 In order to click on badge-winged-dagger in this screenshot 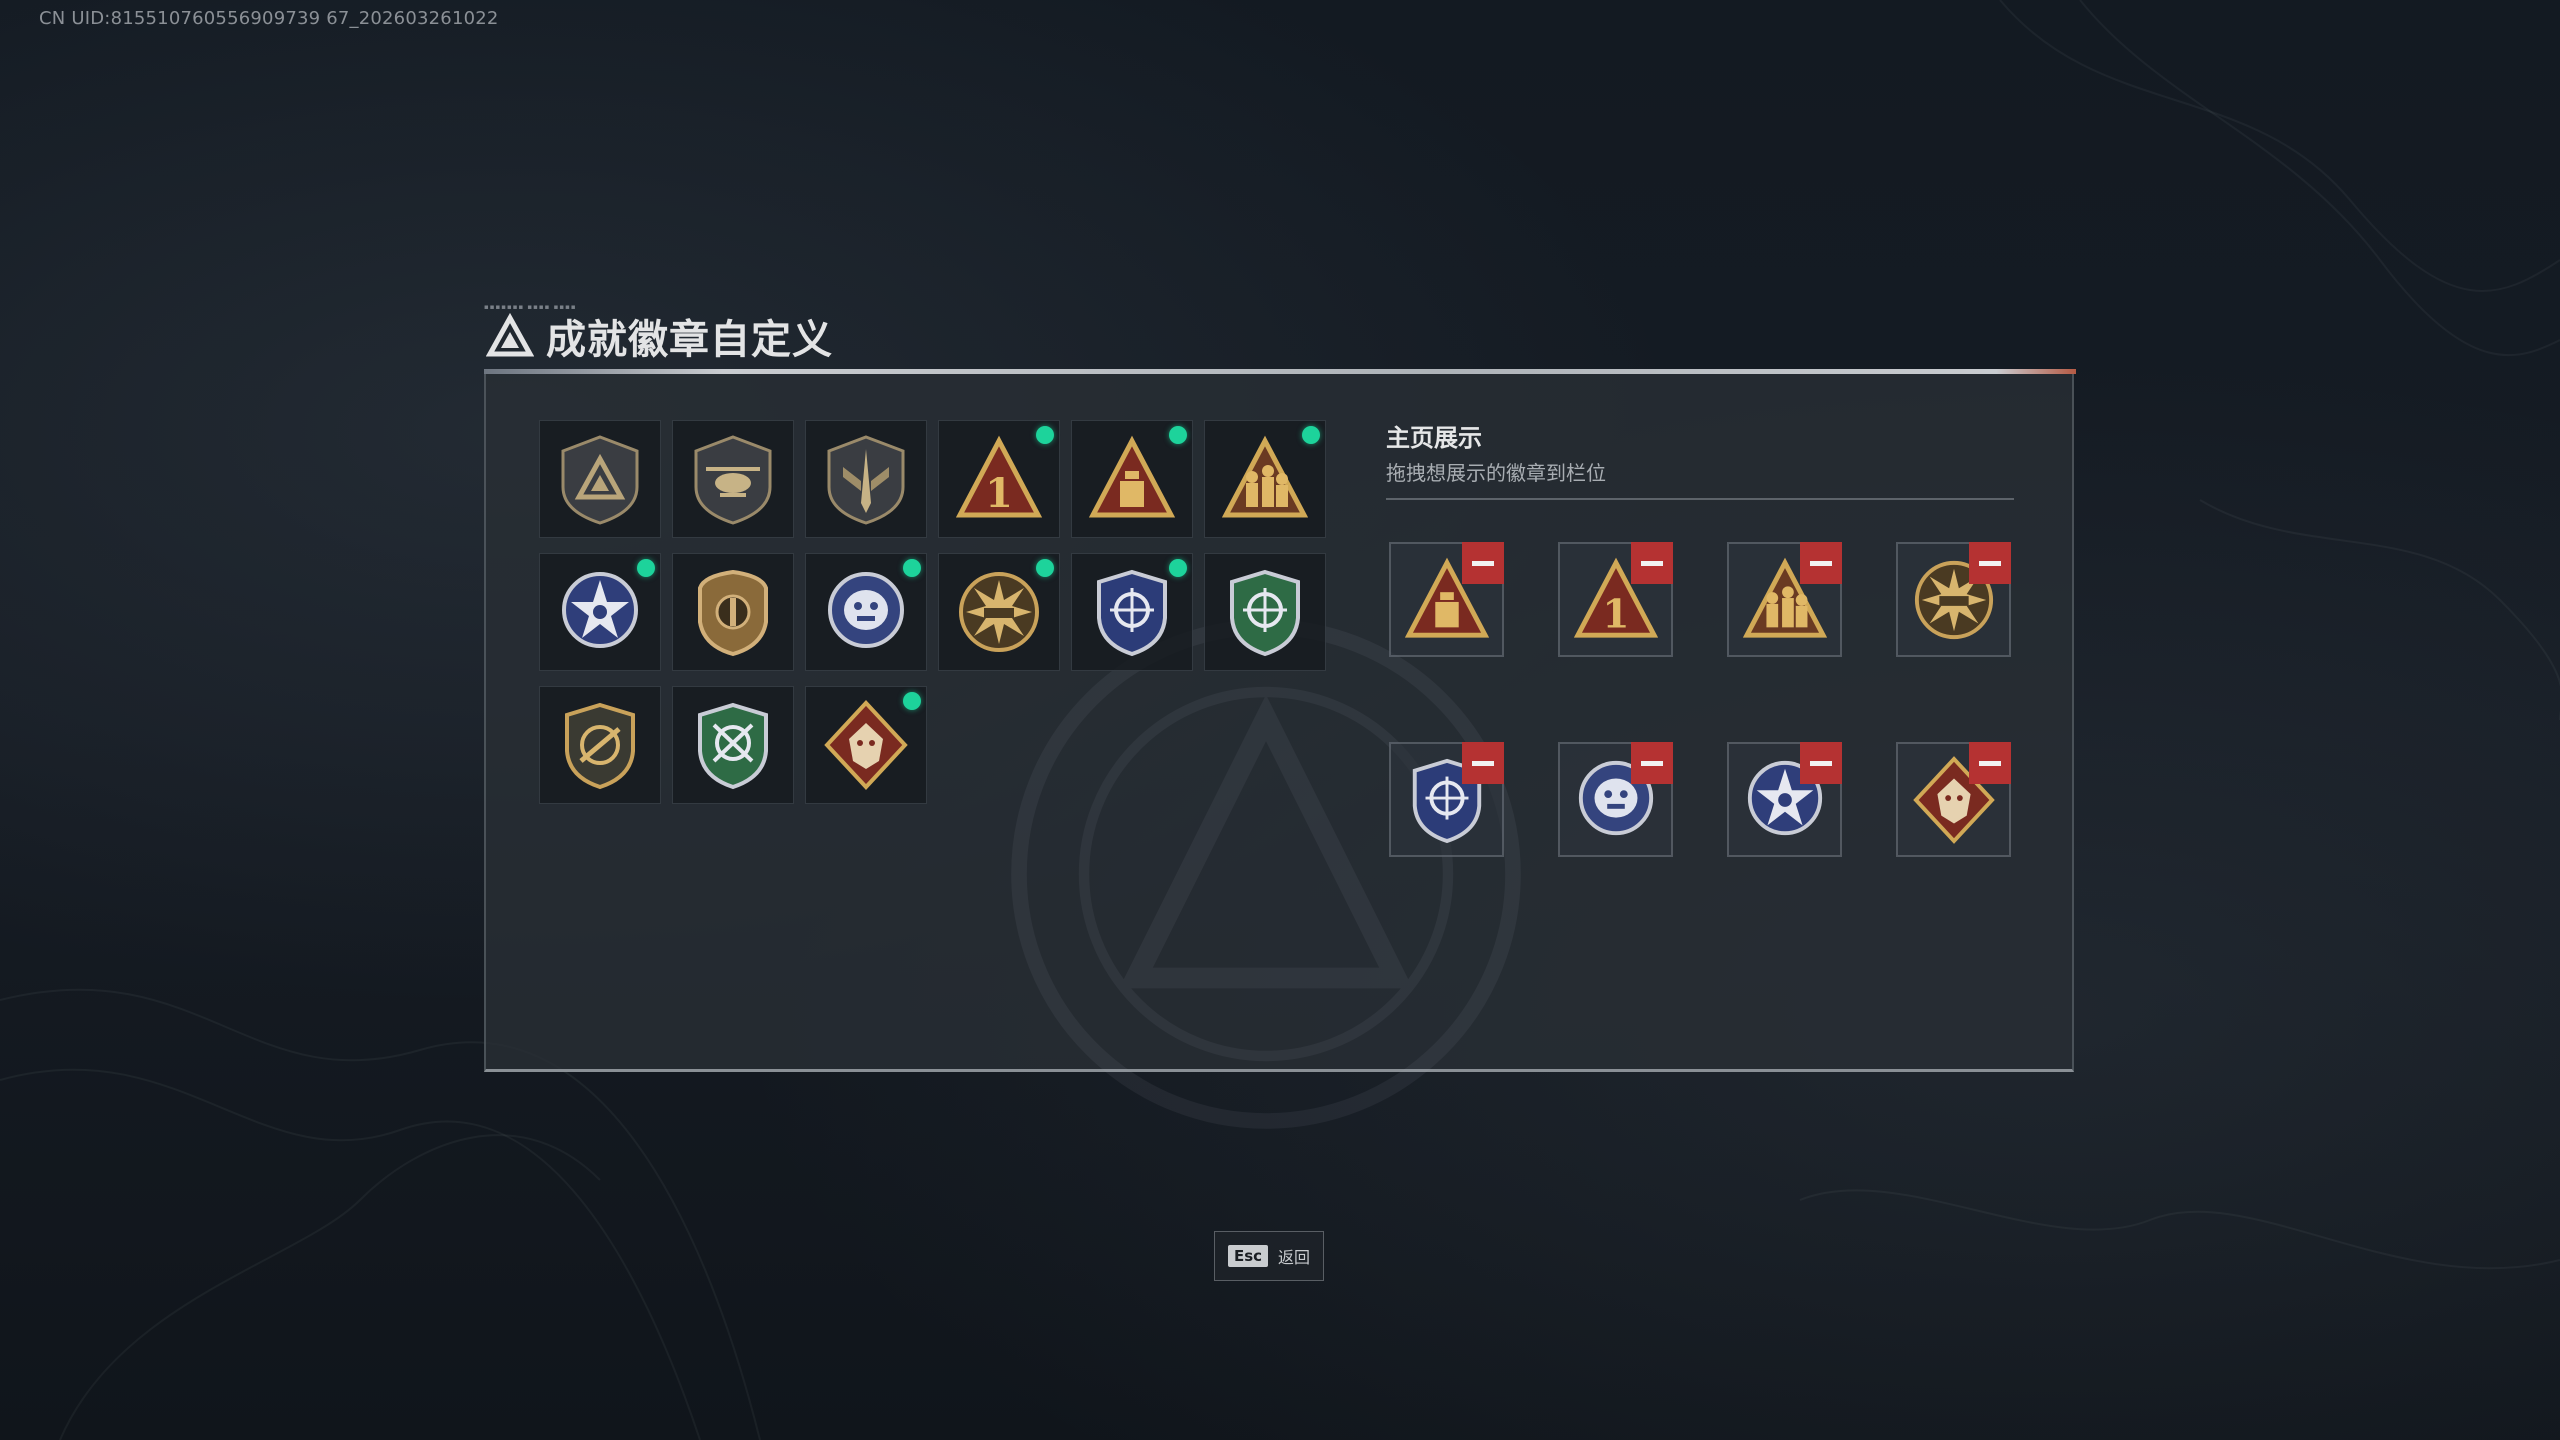, I will do `click(866, 479)`.